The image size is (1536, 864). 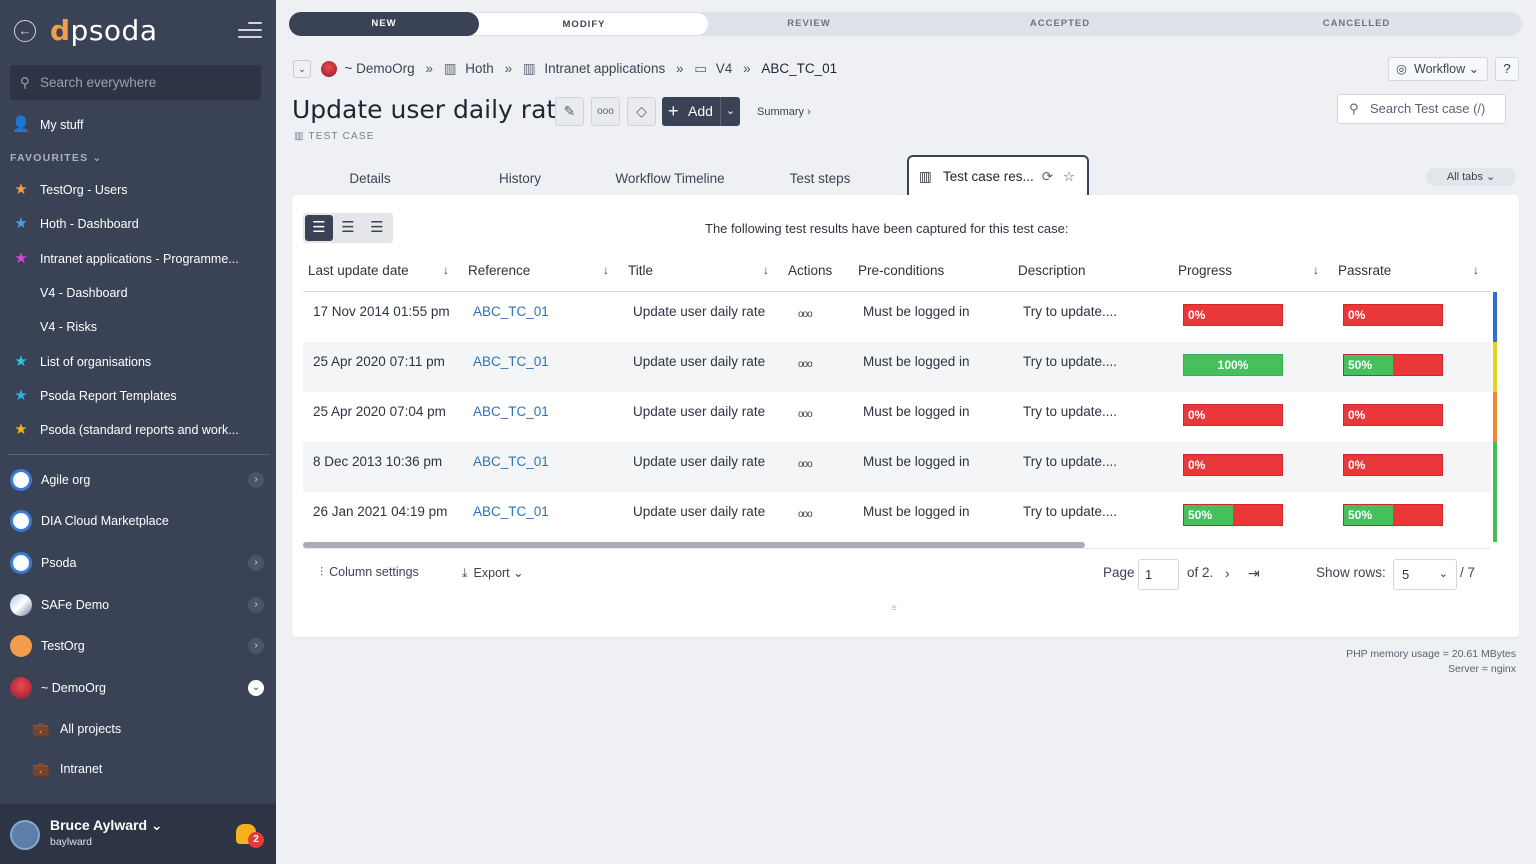 What do you see at coordinates (138, 563) in the screenshot?
I see `org-psoda: Psoda ›` at bounding box center [138, 563].